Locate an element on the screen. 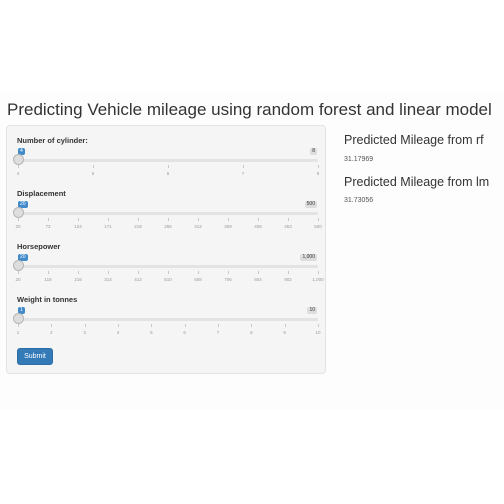 The height and width of the screenshot is (504, 504). slider-tick-label: 412 is located at coordinates (138, 279).